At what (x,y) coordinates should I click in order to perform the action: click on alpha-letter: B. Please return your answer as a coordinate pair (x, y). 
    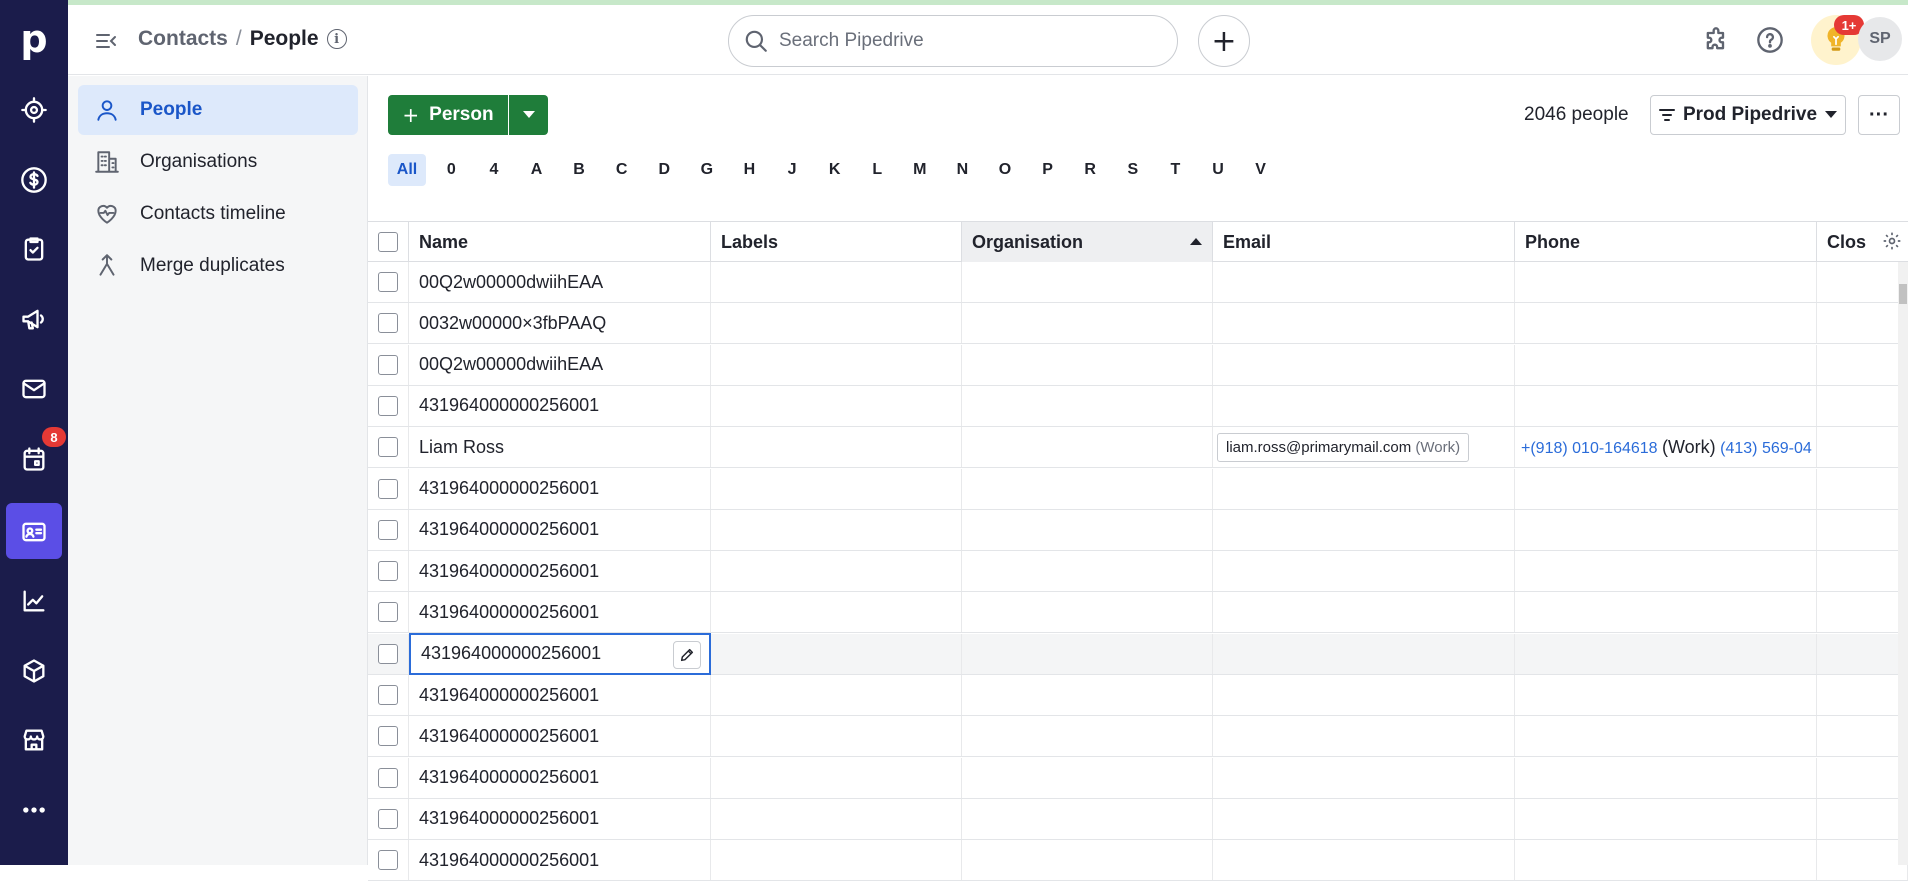
    Looking at the image, I should click on (579, 170).